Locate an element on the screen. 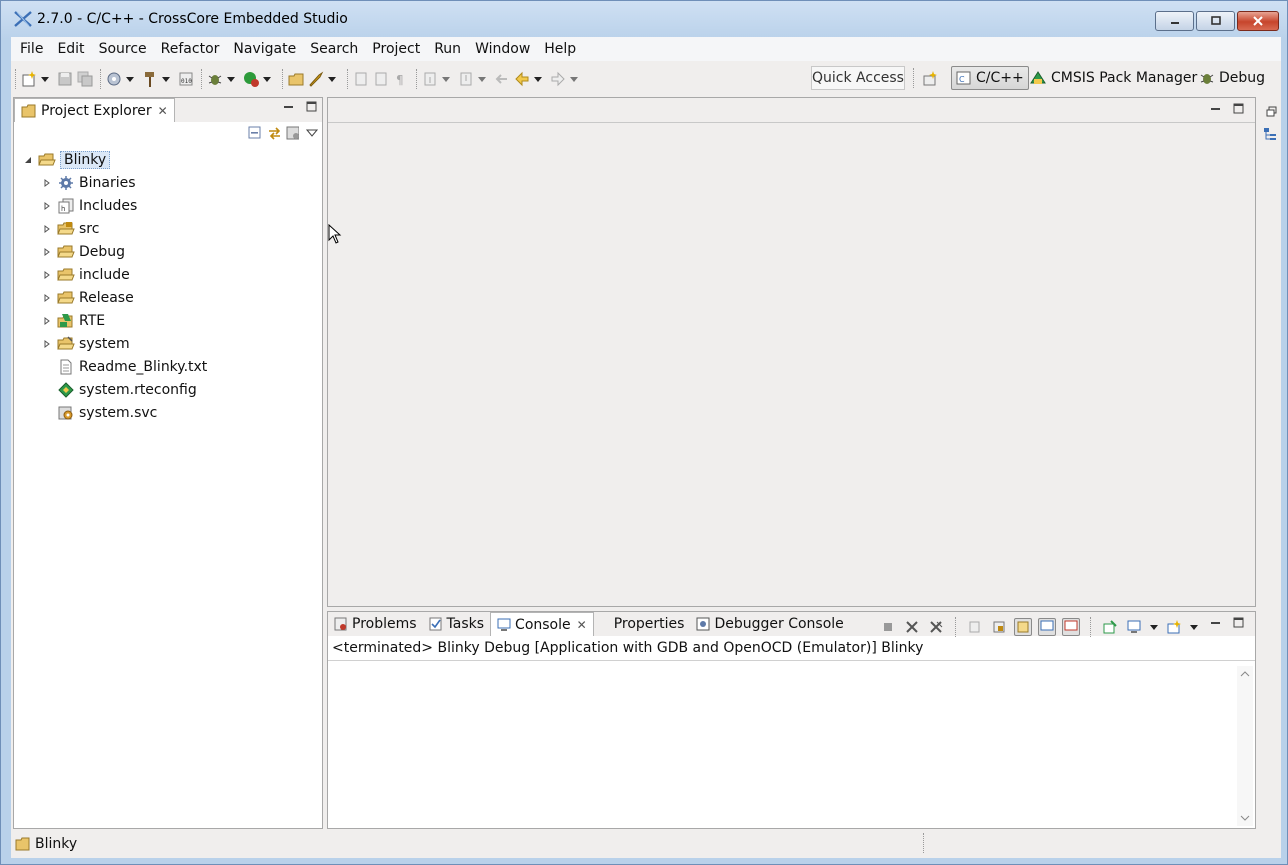 This screenshot has width=1288, height=865. open-perspective-icon is located at coordinates (930, 79).